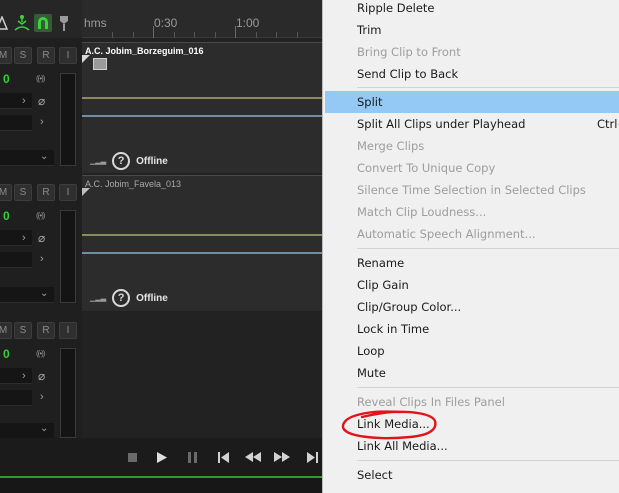 Image resolution: width=619 pixels, height=493 pixels. What do you see at coordinates (471, 74) in the screenshot?
I see `menu-item-send-clip-to-back: Send Clip to Back` at bounding box center [471, 74].